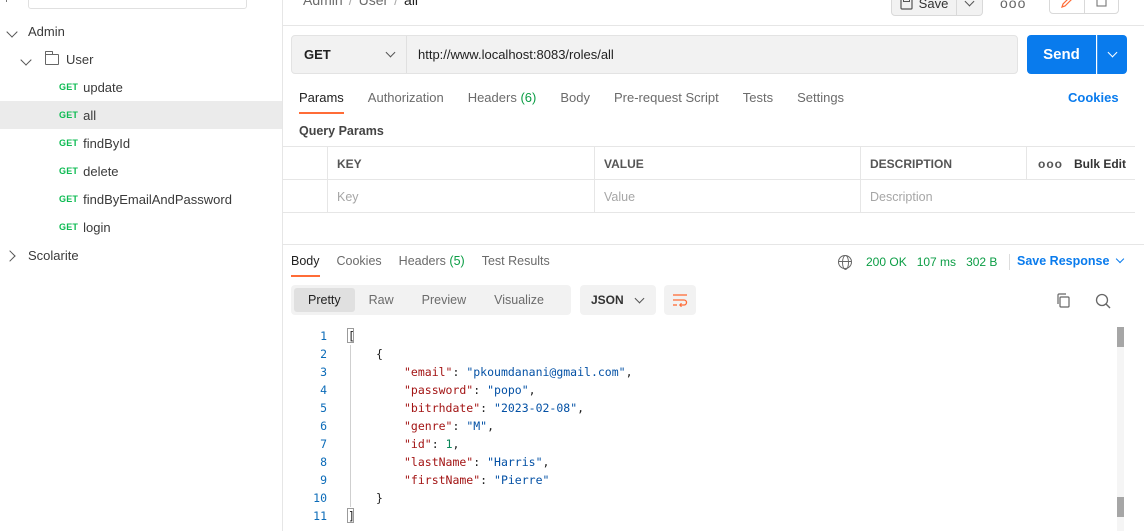 The height and width of the screenshot is (531, 1144). What do you see at coordinates (1093, 97) in the screenshot?
I see `cookies-link: Cookies` at bounding box center [1093, 97].